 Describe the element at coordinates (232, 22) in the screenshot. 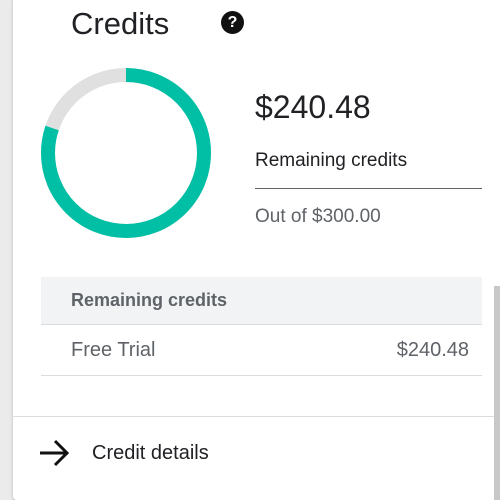

I see `help-icon: ?` at that location.